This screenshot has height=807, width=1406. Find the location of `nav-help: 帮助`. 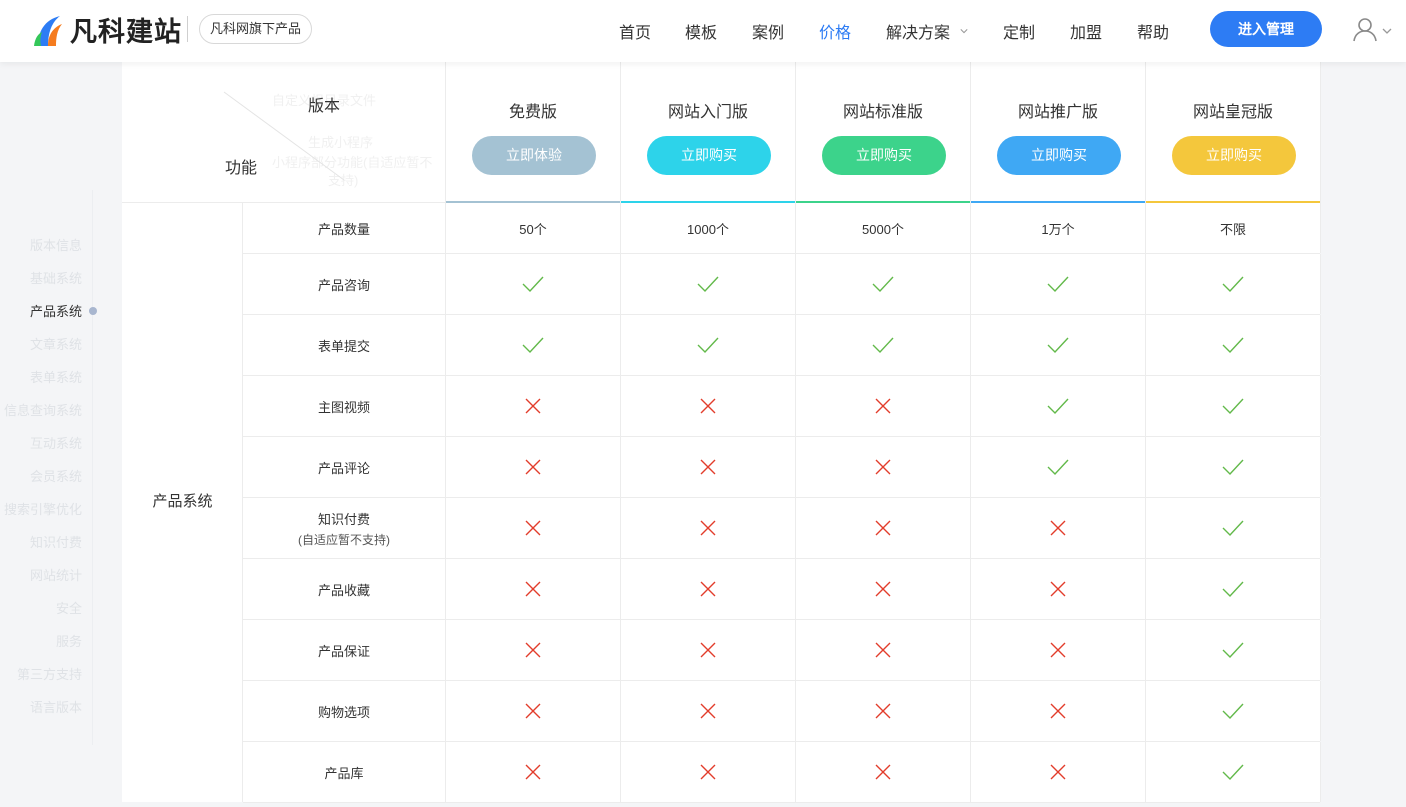

nav-help: 帮助 is located at coordinates (1153, 31).